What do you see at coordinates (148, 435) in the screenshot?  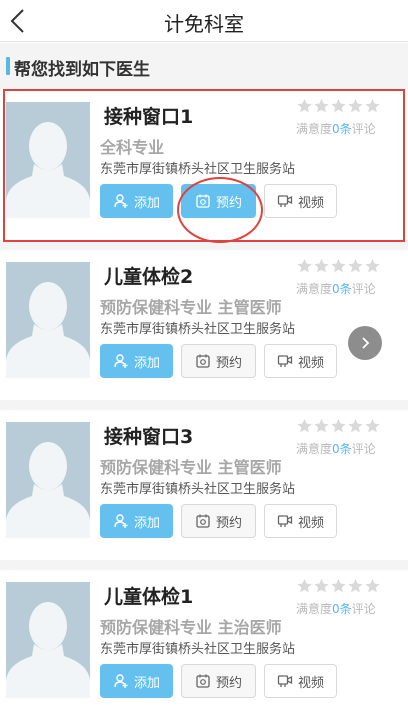 I see `doctor-name: 接种窗口3` at bounding box center [148, 435].